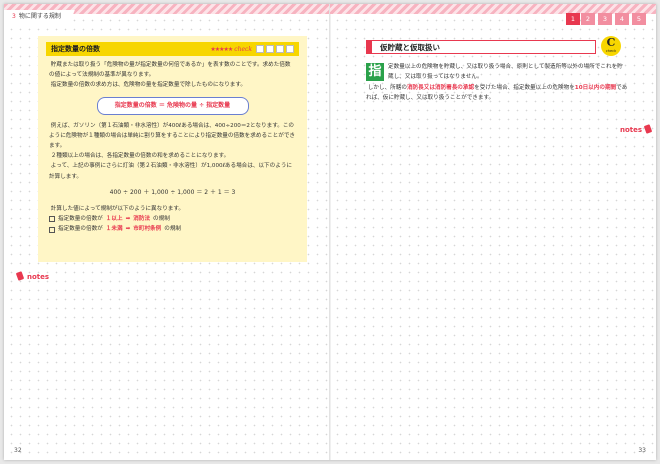 This screenshot has height=464, width=660. I want to click on section-title: 仮貯蔵と仮取扱い, so click(410, 47).